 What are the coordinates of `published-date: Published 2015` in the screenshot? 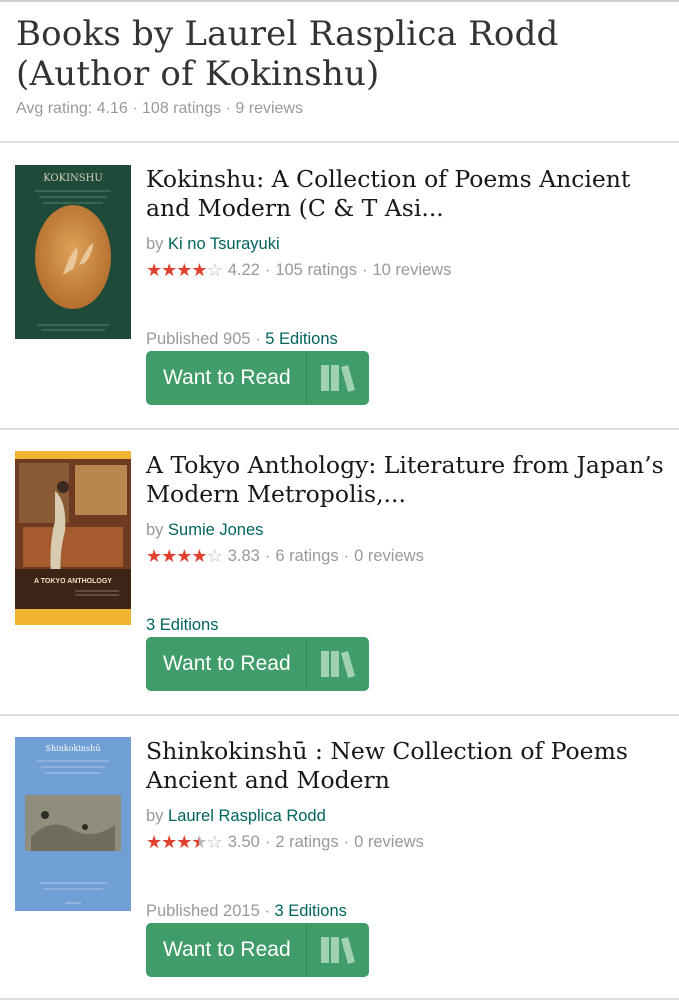 It's located at (203, 911).